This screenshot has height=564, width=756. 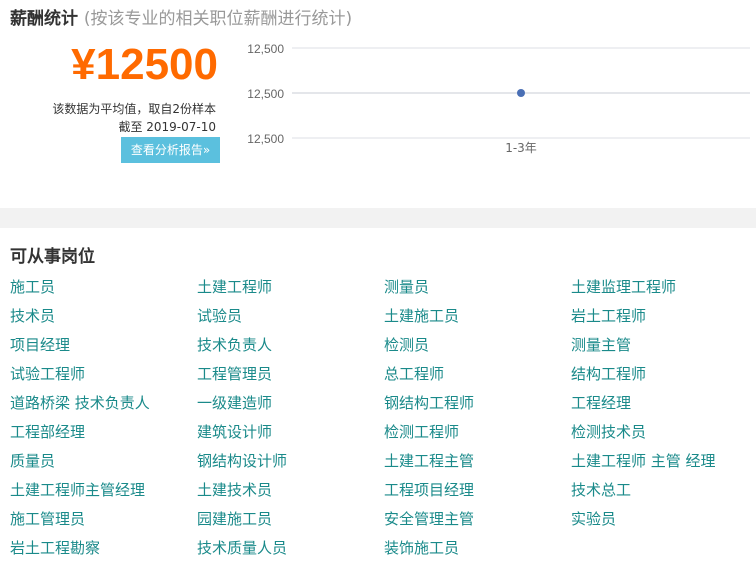 I want to click on job-link: 土建工程师主管经理, so click(x=77, y=490).